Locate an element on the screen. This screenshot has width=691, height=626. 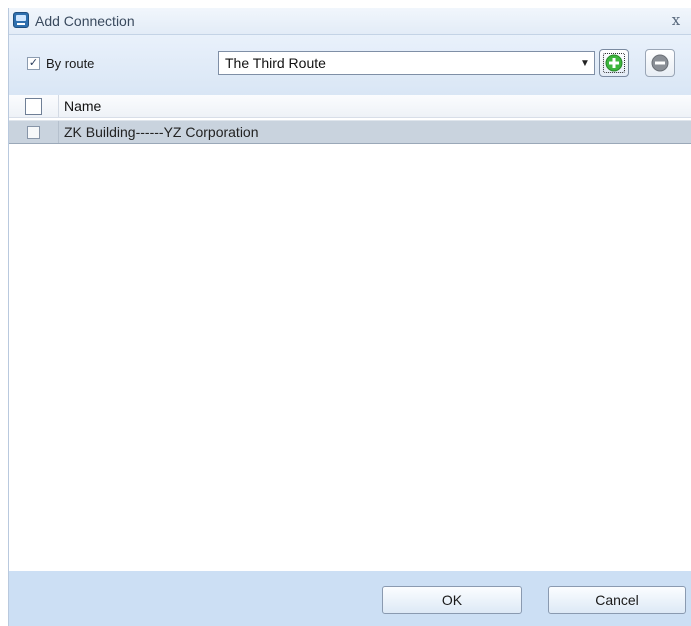
toolbar: ✓ By route The Third Route ▼ is located at coordinates (350, 65).